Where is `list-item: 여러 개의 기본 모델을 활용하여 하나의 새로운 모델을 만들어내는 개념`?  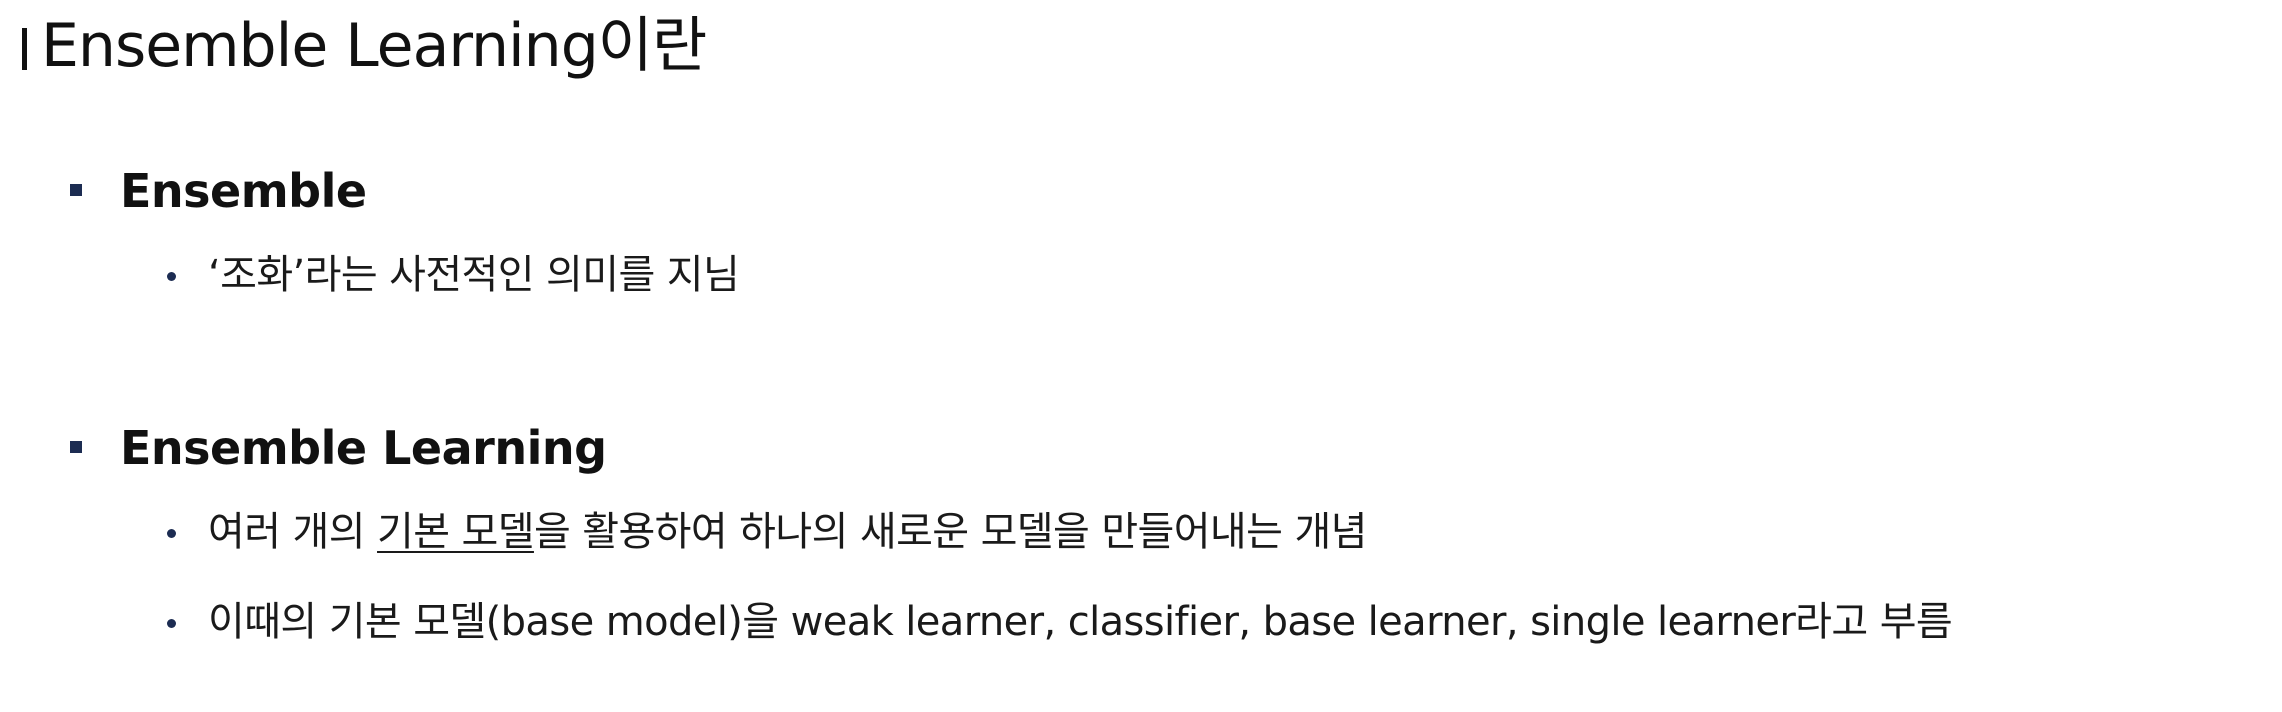
list-item: 여러 개의 기본 모델을 활용하여 하나의 새로운 모델을 만들어내는 개념 is located at coordinates (1141, 532).